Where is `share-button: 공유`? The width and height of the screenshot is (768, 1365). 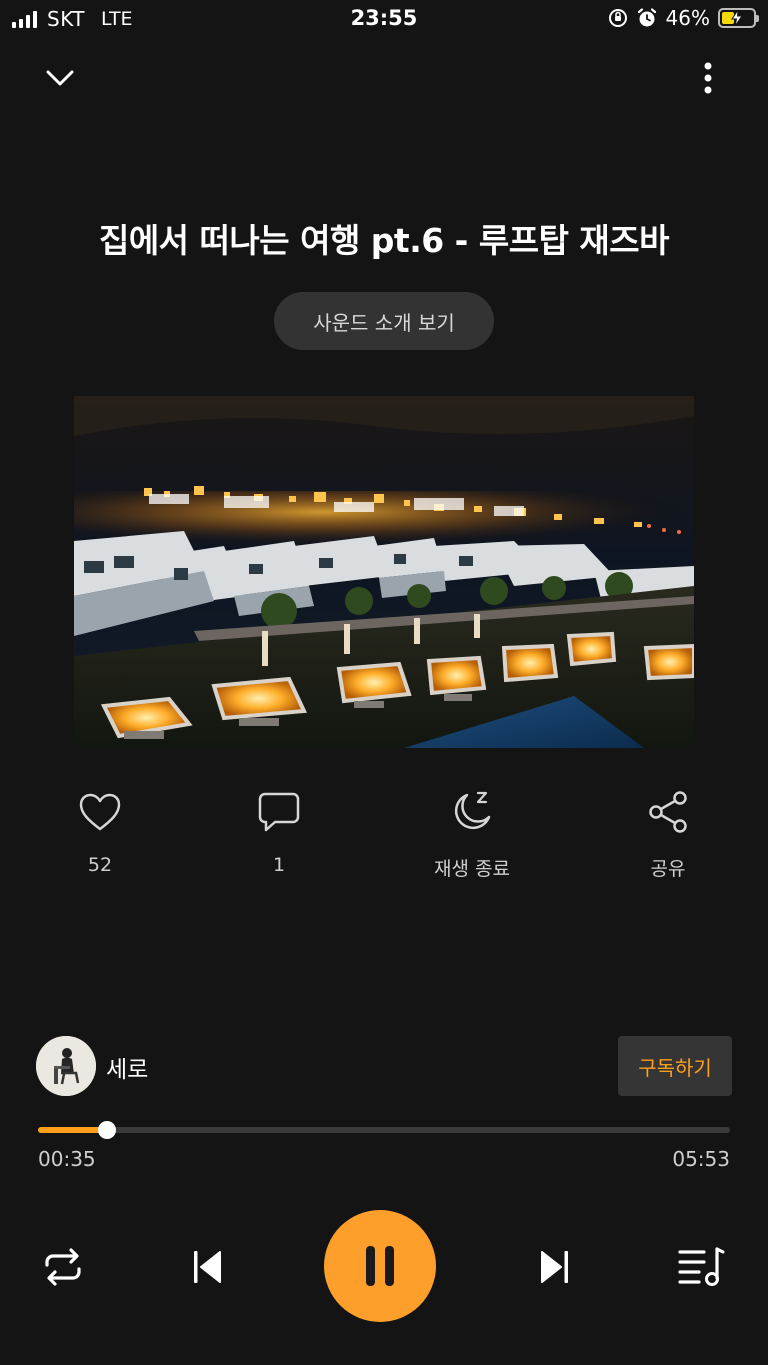 share-button: 공유 is located at coordinates (668, 834).